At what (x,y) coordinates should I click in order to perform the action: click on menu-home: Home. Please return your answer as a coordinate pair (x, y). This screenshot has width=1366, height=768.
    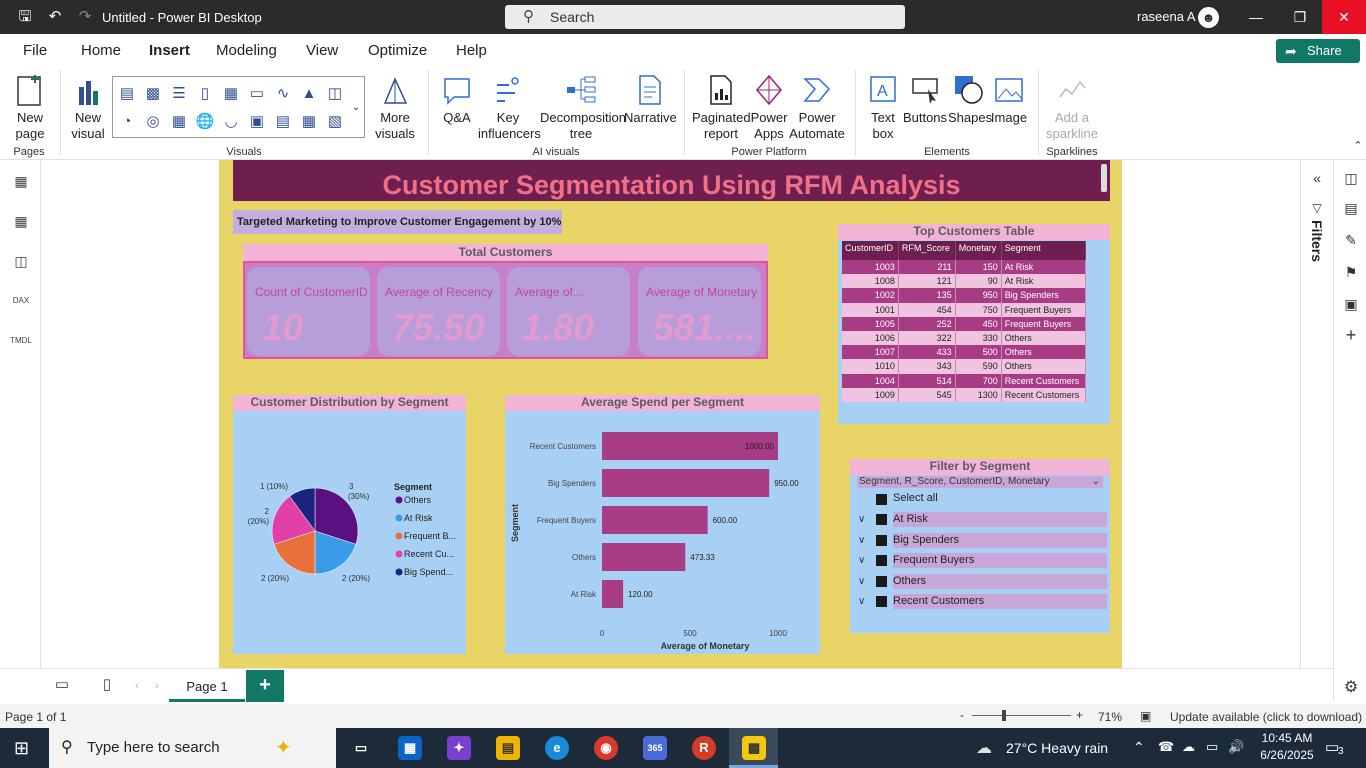
    Looking at the image, I should click on (101, 50).